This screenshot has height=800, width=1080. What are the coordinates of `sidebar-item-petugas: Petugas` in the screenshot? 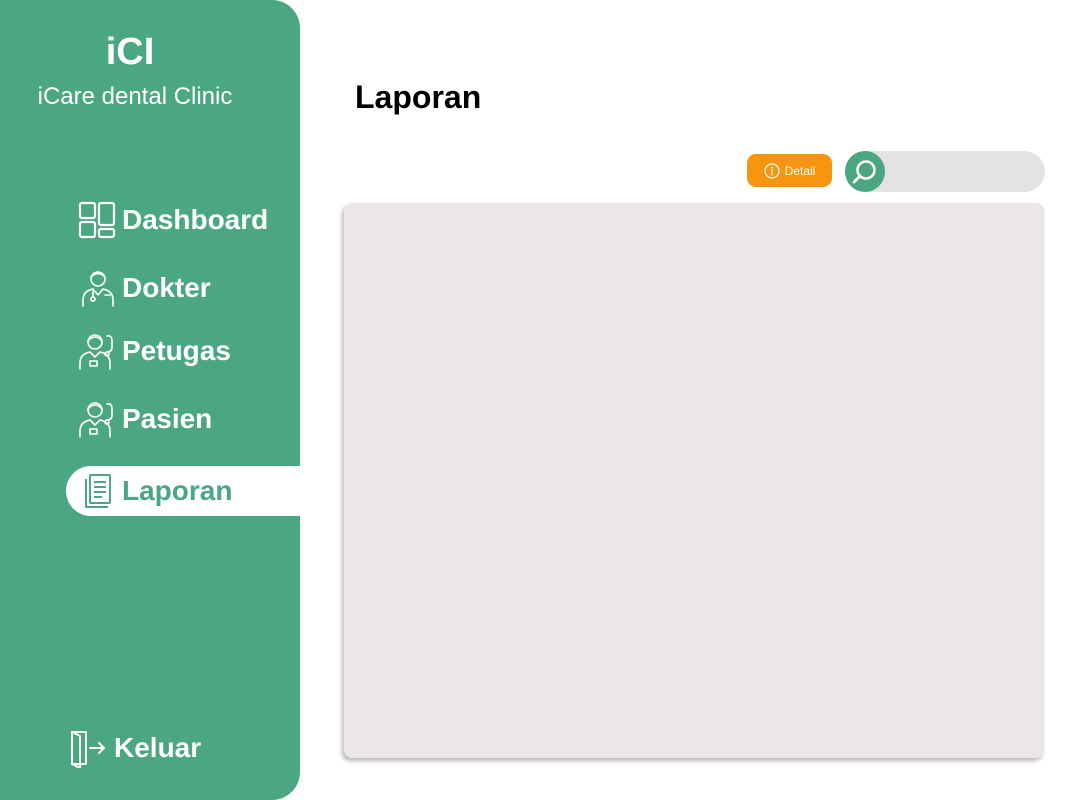 It's located at (183, 351).